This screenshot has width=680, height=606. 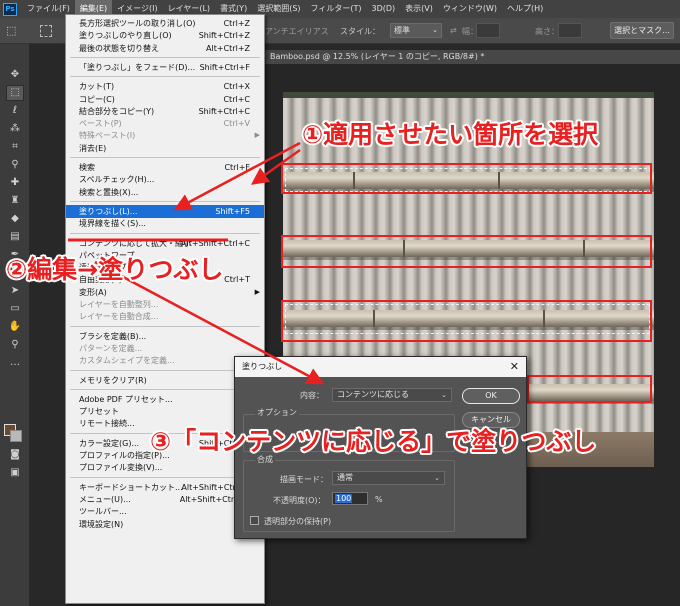 What do you see at coordinates (237, 167) in the screenshot?
I see `menu-item-shortcut: Ctrl+F` at bounding box center [237, 167].